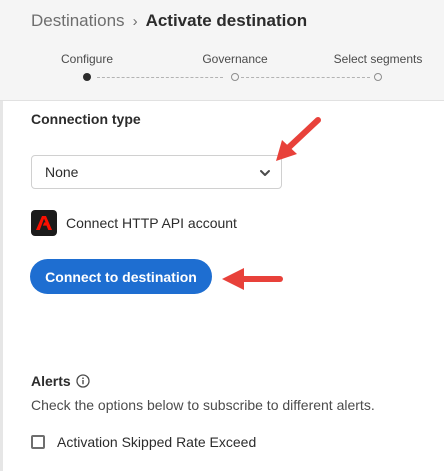 The image size is (444, 471). Describe the element at coordinates (51, 381) in the screenshot. I see `alerts-title: Alerts` at that location.